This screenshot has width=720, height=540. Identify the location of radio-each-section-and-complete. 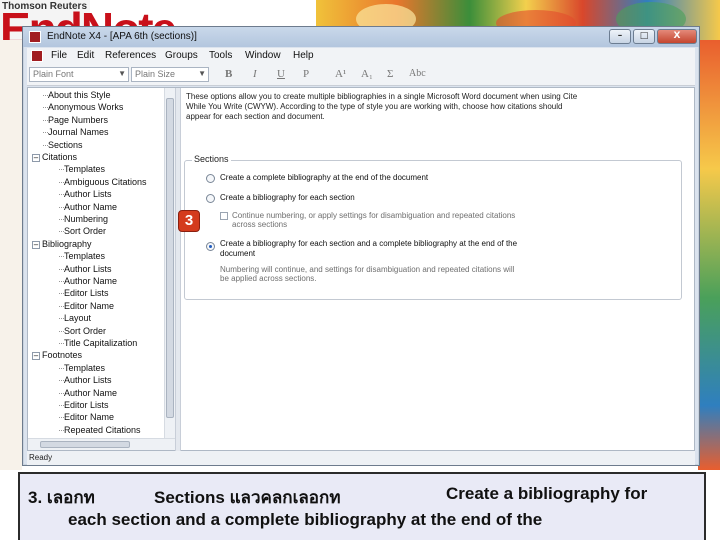
(210, 246).